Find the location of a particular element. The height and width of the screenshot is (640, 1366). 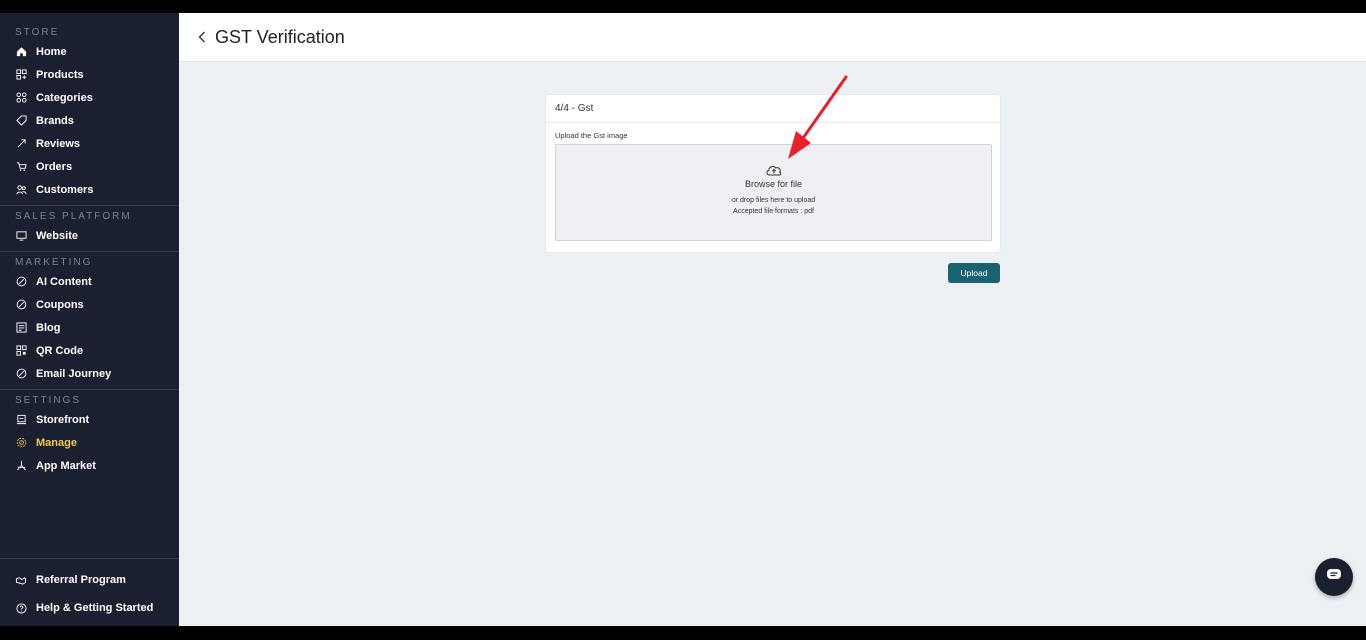

back-chevron-icon is located at coordinates (202, 37).